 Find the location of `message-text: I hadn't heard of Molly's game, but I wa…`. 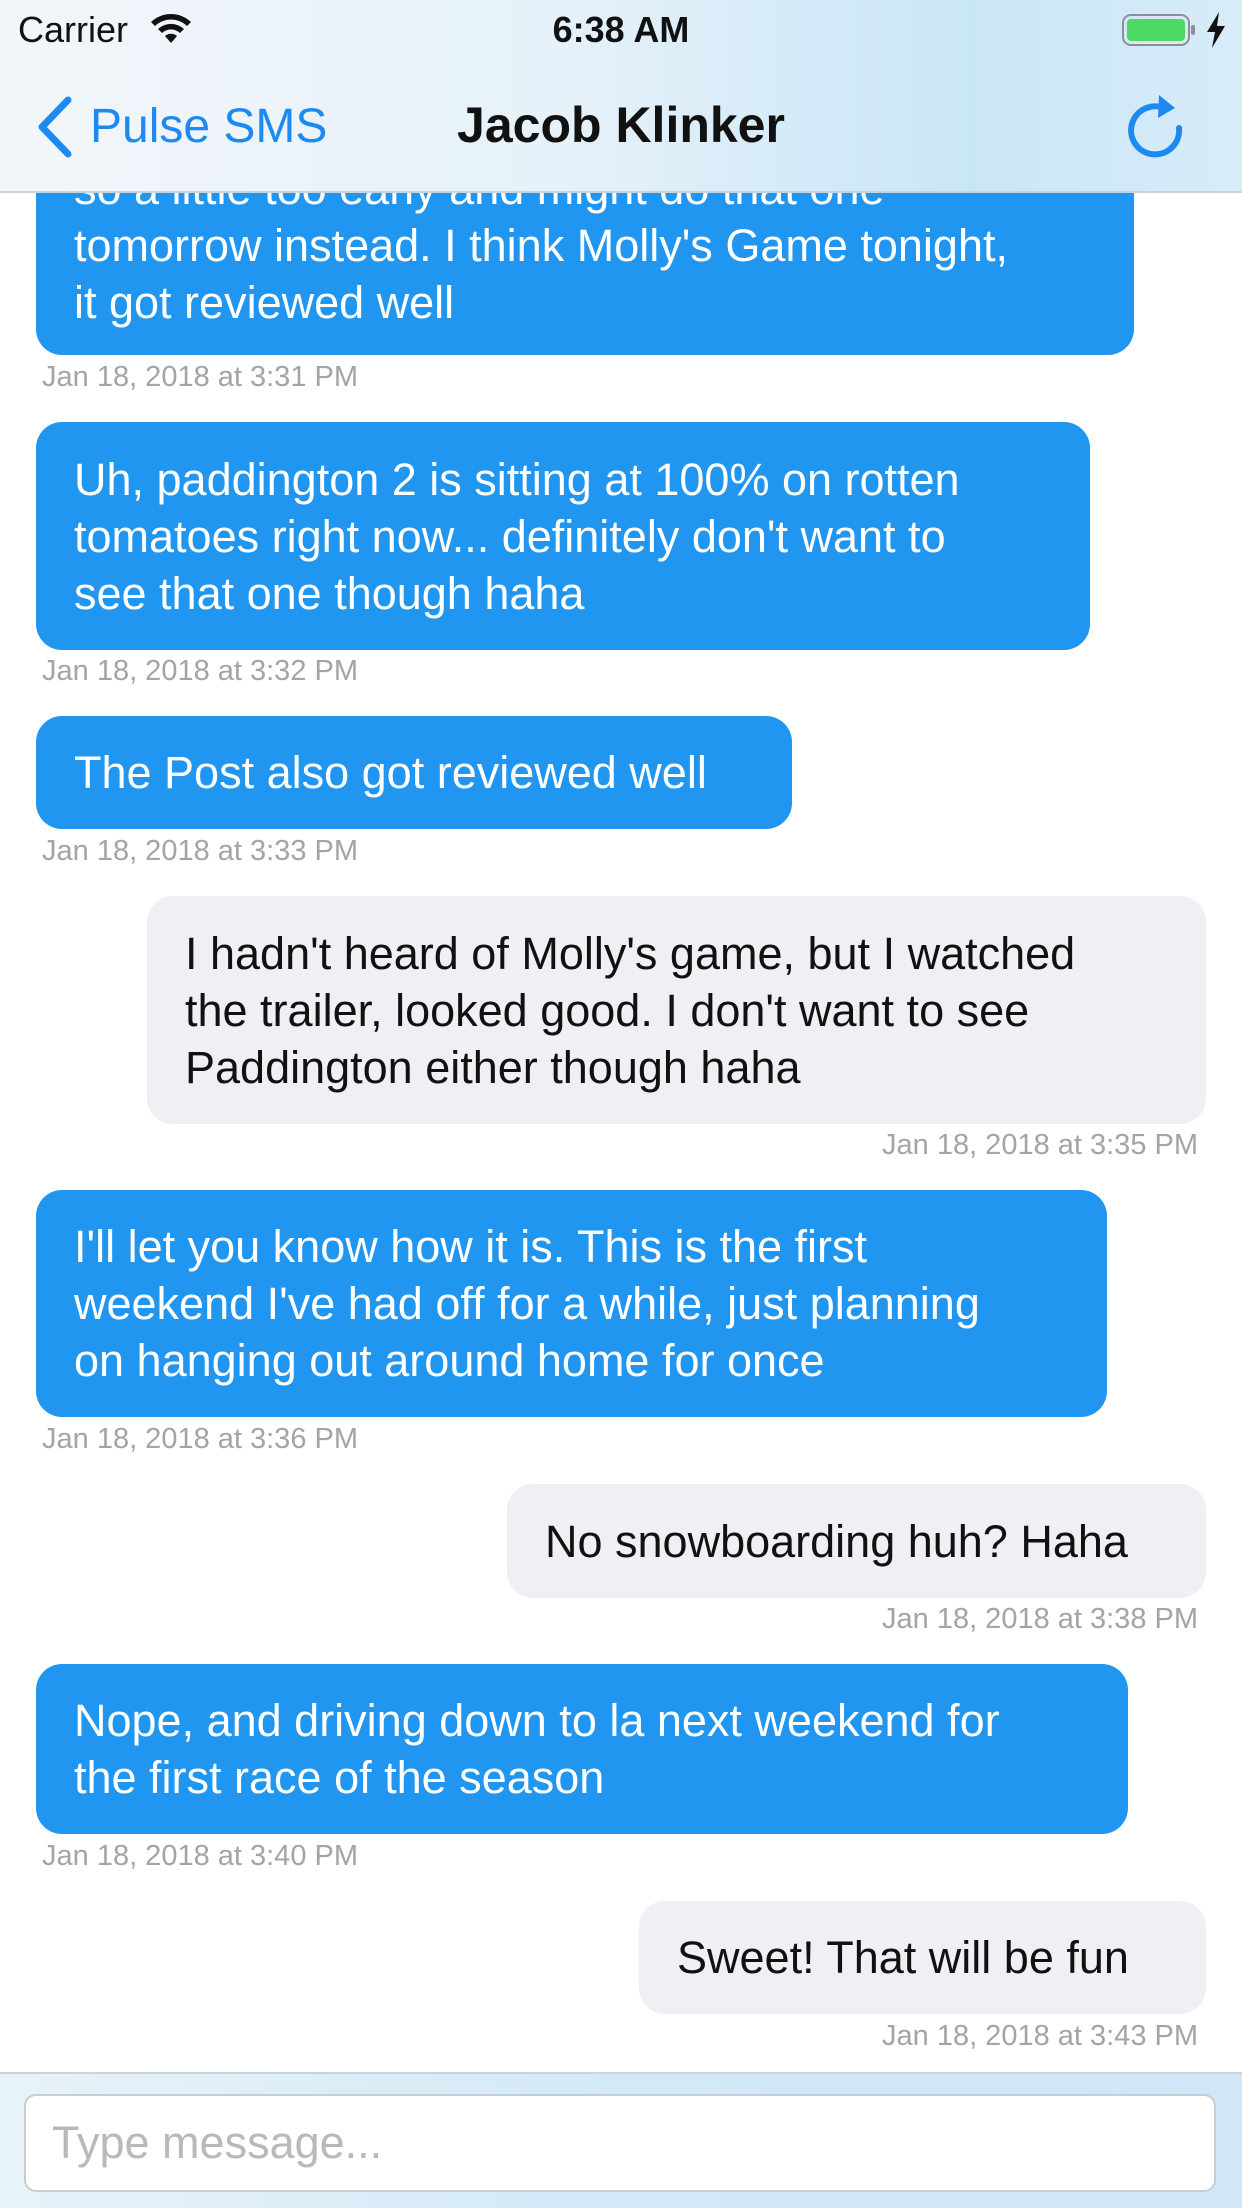

message-text: I hadn't heard of Molly's game, but I wa… is located at coordinates (630, 1010).